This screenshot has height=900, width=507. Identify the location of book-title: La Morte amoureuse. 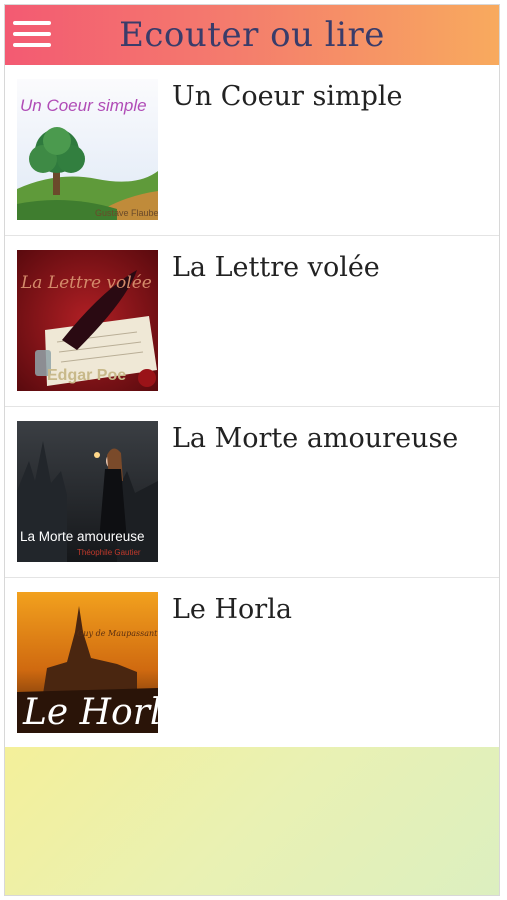
(315, 438).